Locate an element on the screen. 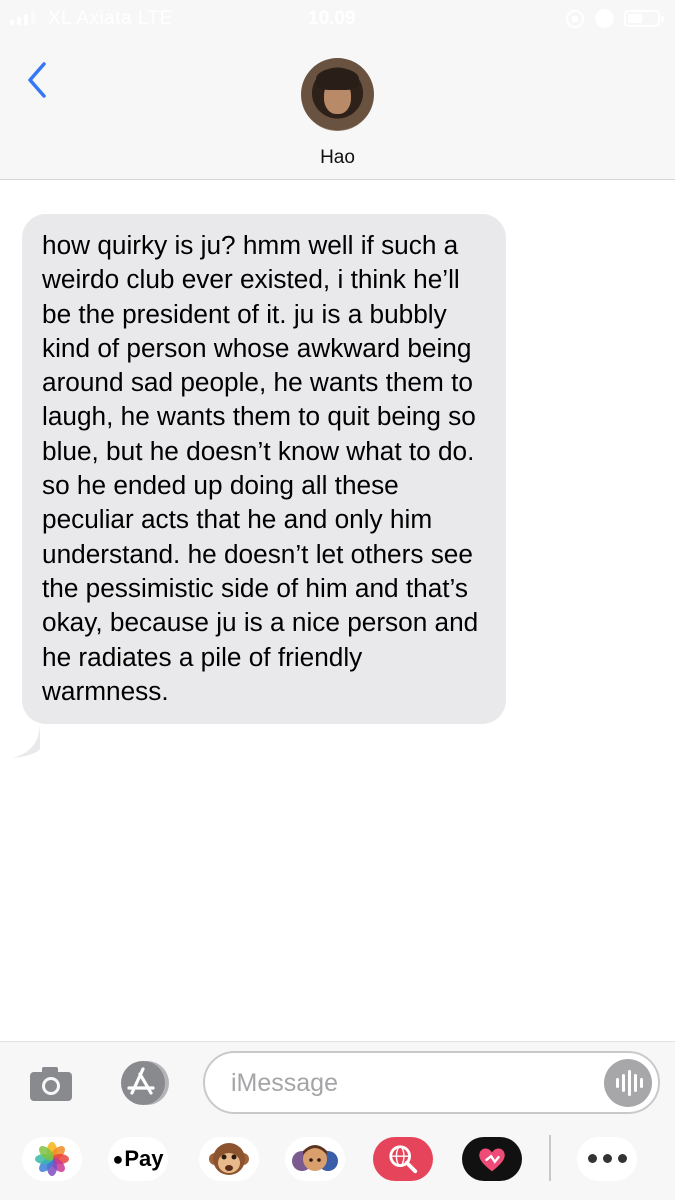 The image size is (675, 1200). app-drawer: ● Pay is located at coordinates (337, 1165).